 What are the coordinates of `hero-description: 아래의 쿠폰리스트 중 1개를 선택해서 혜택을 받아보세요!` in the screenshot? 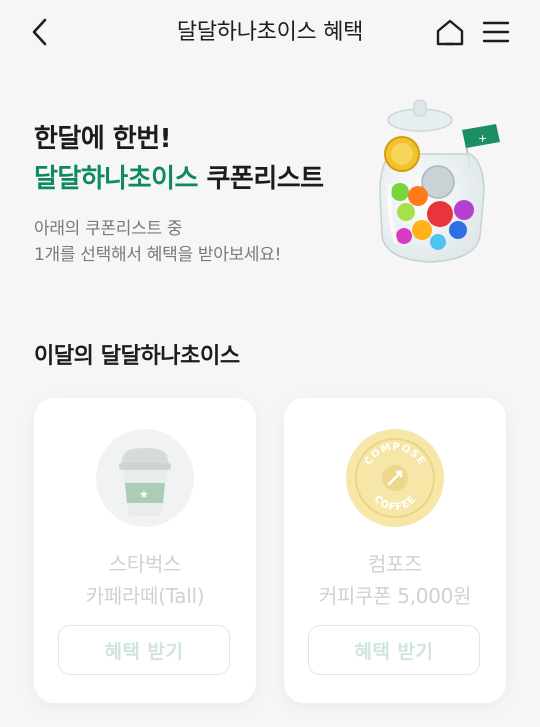 It's located at (157, 242).